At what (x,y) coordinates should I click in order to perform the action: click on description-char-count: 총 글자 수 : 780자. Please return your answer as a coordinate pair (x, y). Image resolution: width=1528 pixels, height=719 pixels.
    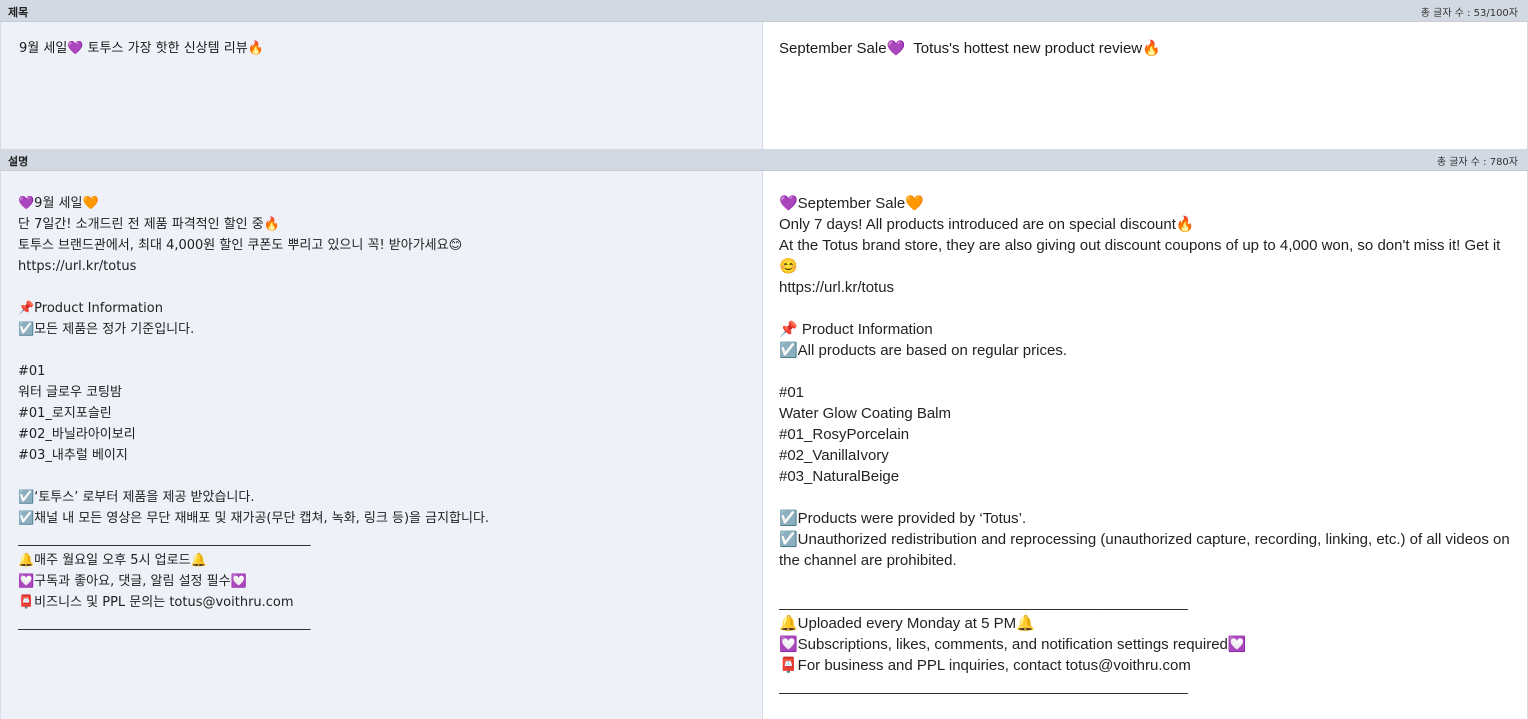
    Looking at the image, I should click on (1477, 162).